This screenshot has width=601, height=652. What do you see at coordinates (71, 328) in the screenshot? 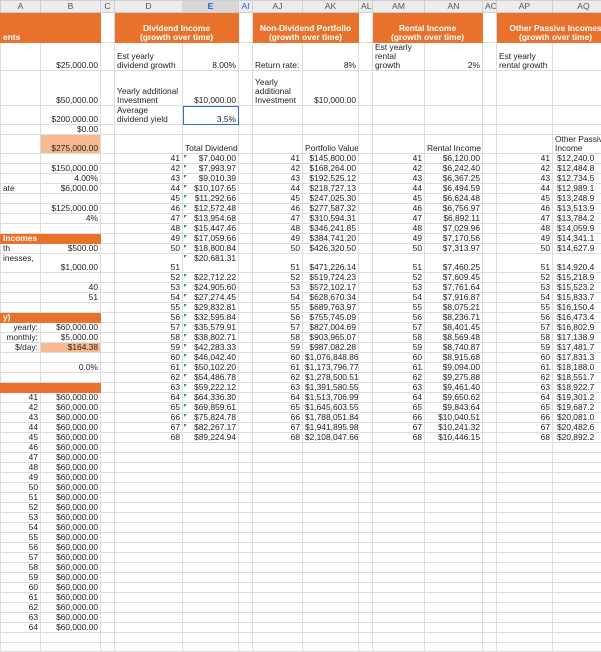
I see `value-cell: $60,000.00` at bounding box center [71, 328].